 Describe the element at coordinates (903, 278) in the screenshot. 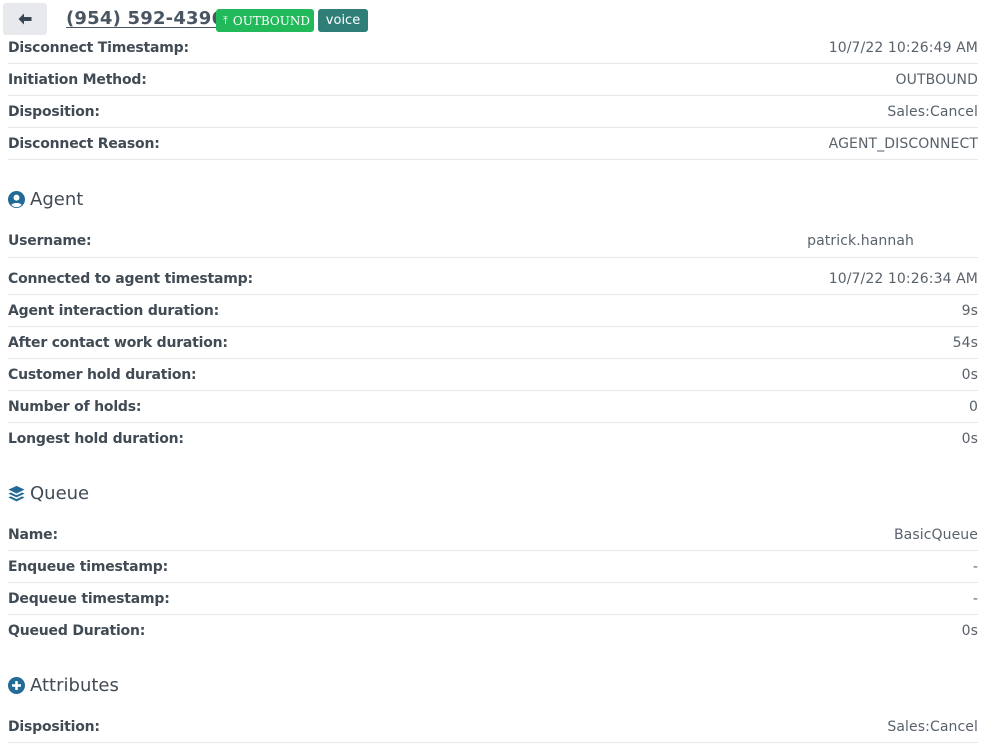

I see `detail-value: 10/7/22 10:26:34 AM` at that location.